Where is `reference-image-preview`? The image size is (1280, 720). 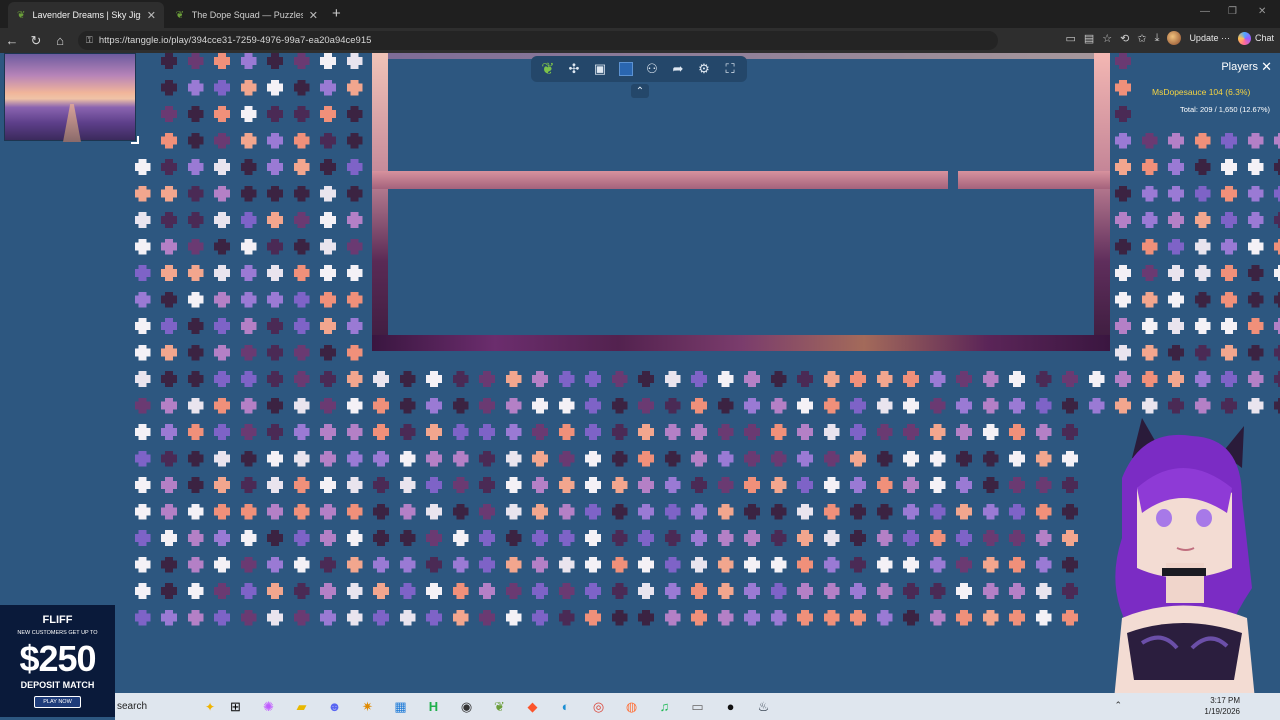 reference-image-preview is located at coordinates (71, 98).